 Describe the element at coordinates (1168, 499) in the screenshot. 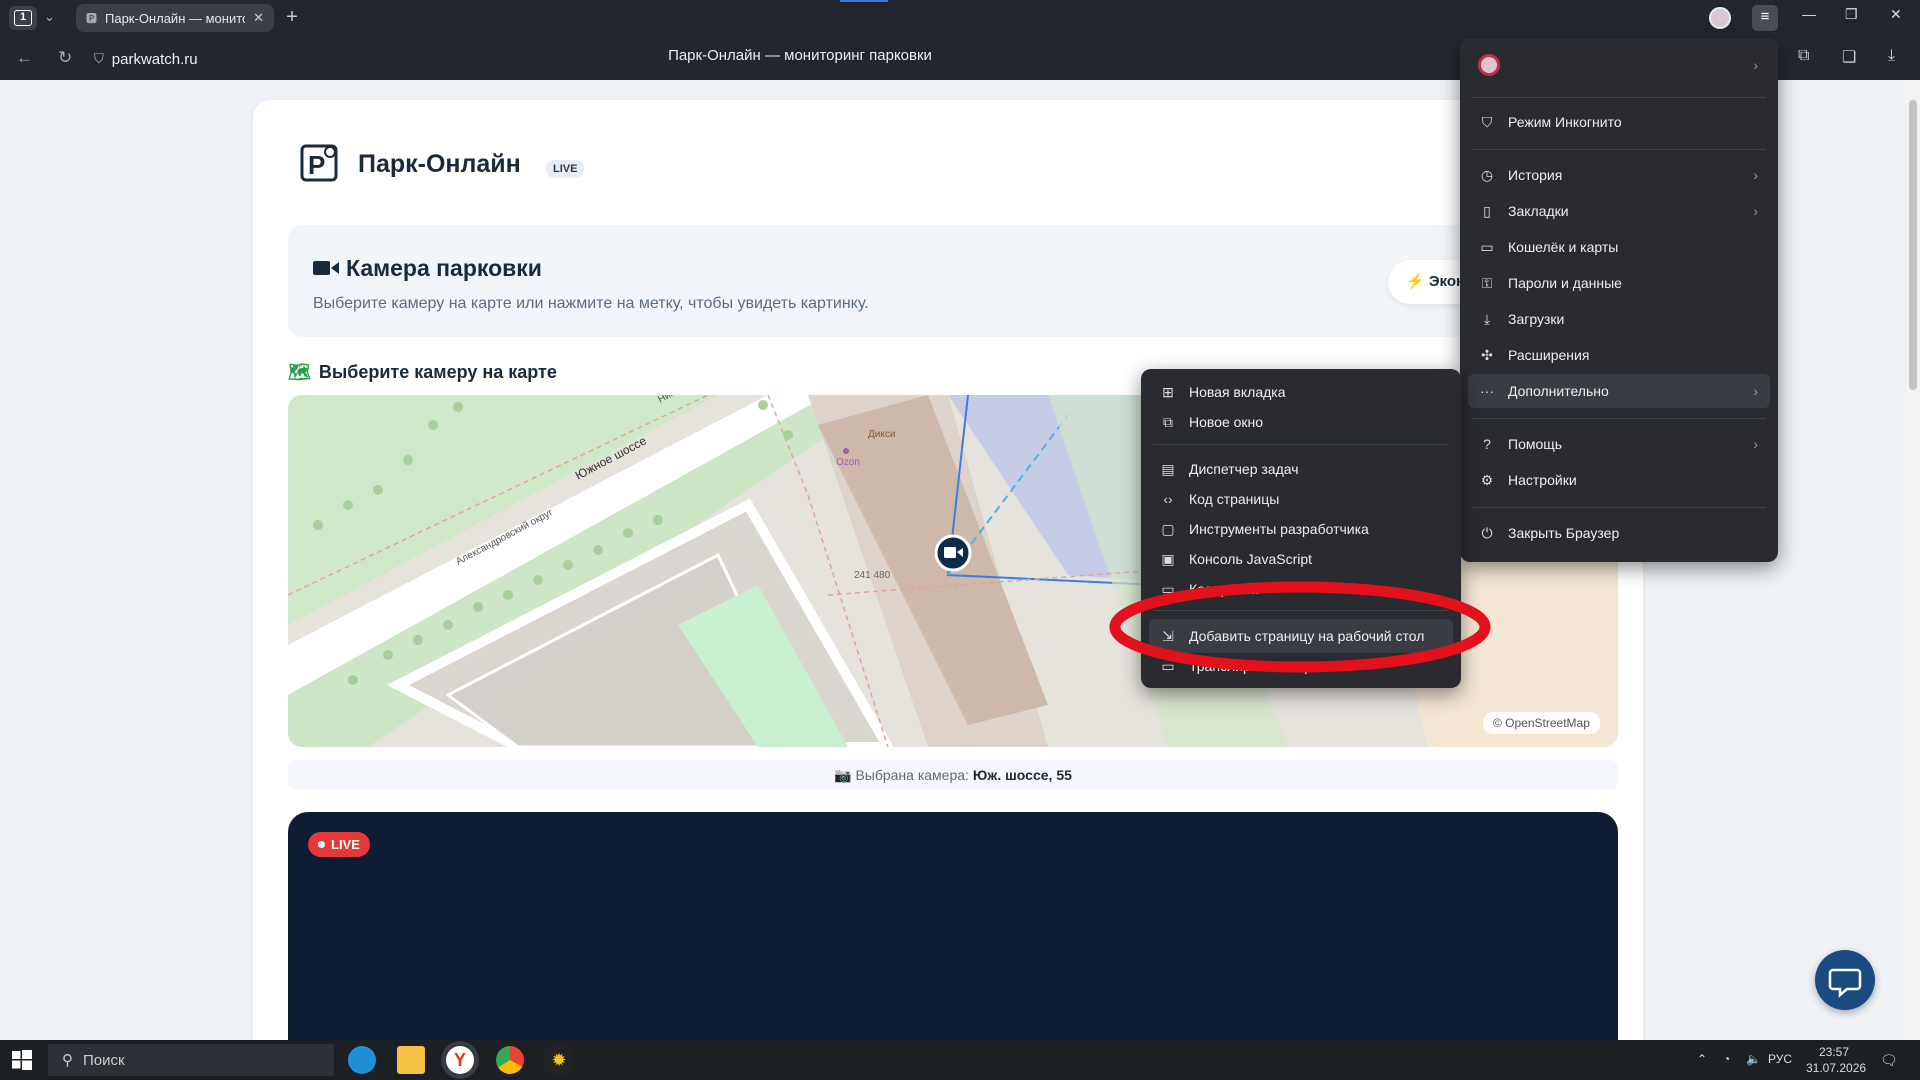

I see `code-icon: ‹›` at that location.